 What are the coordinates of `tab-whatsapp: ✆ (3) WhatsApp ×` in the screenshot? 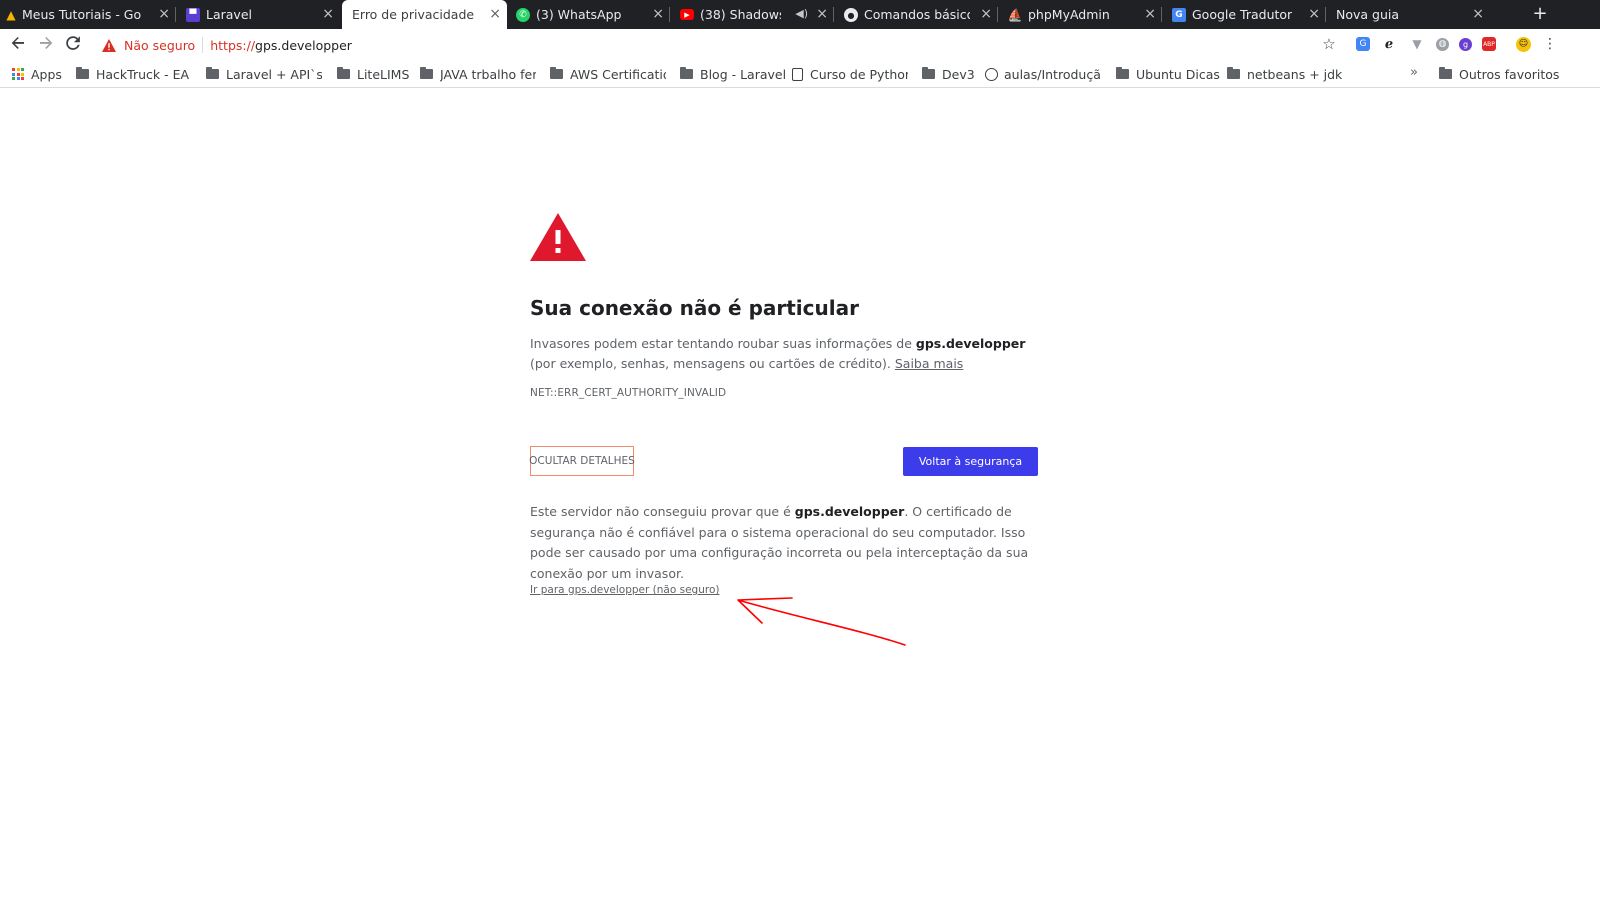 It's located at (590, 14).